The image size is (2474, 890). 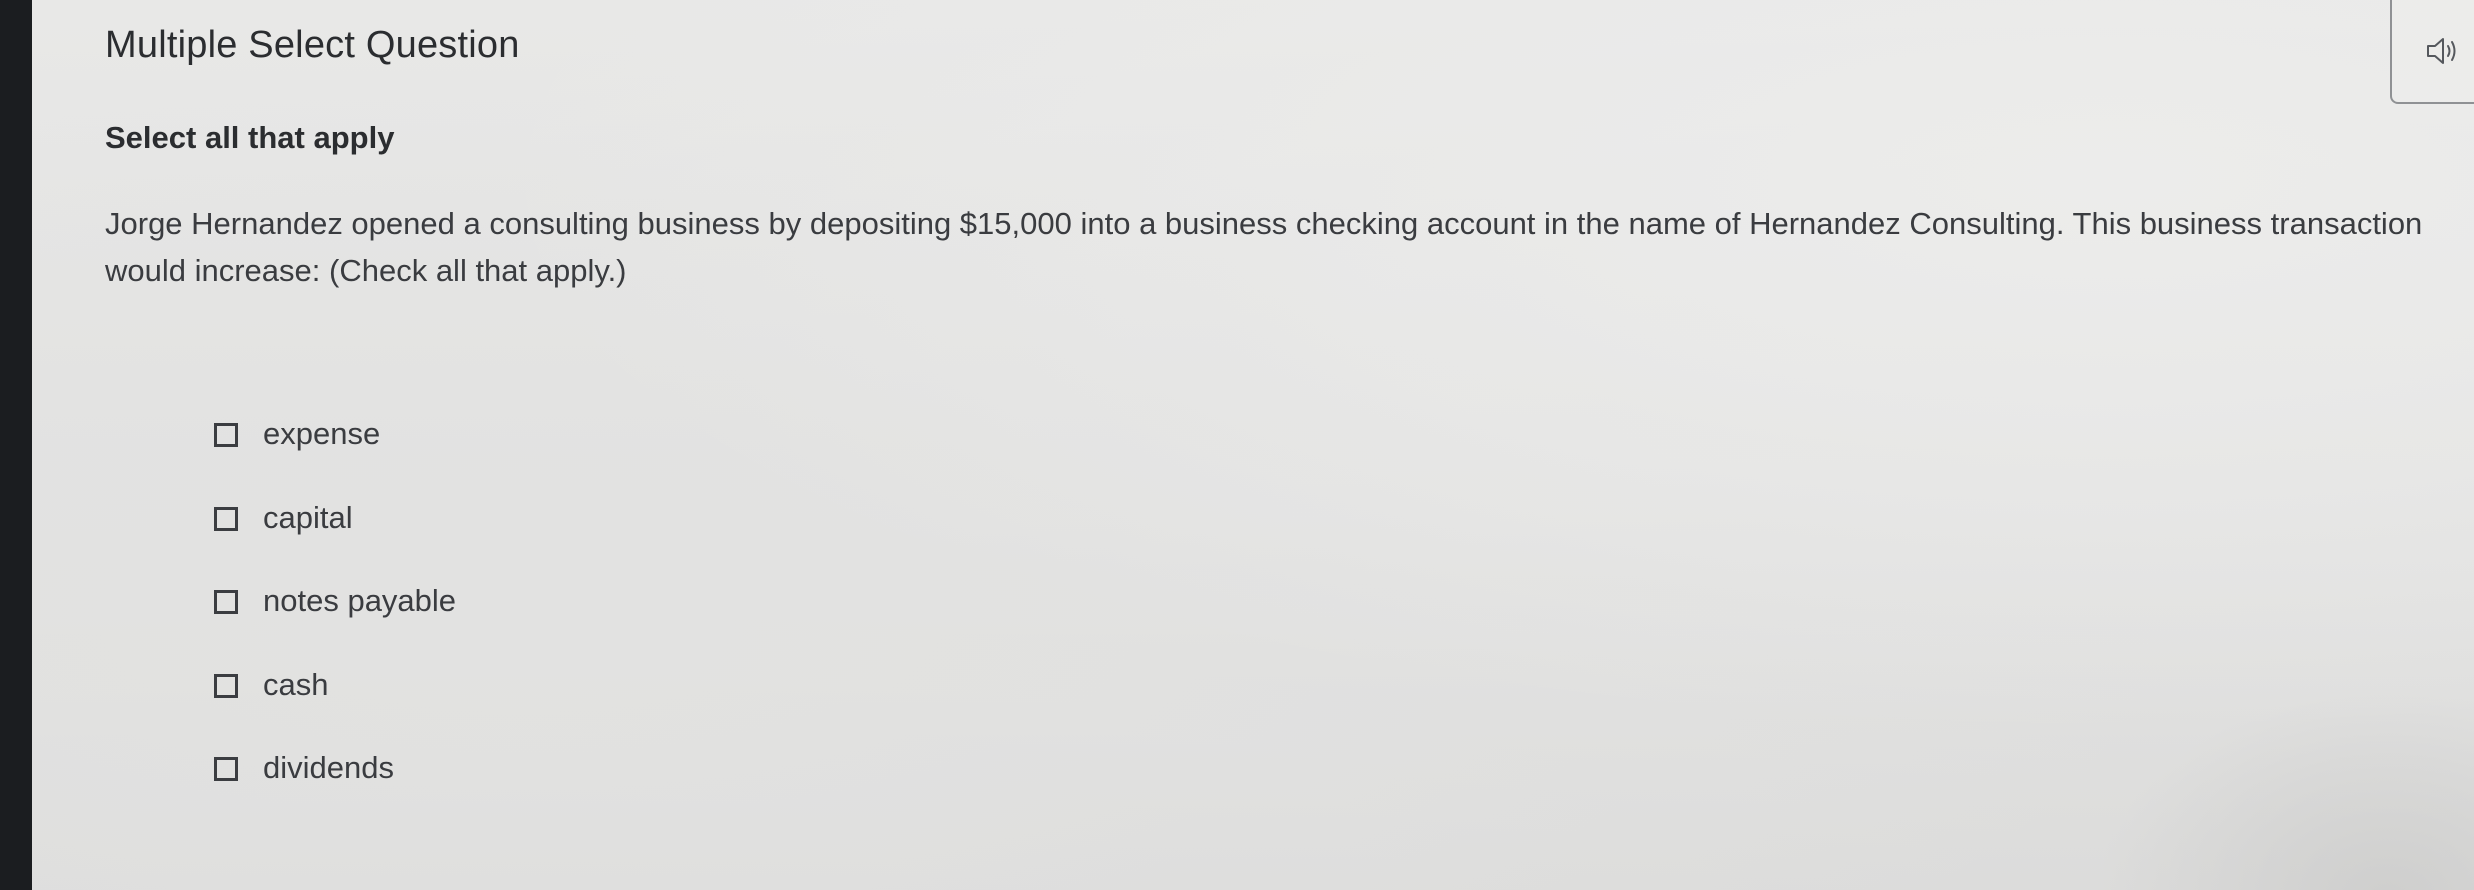 What do you see at coordinates (359, 601) in the screenshot?
I see `option-label: notes payable` at bounding box center [359, 601].